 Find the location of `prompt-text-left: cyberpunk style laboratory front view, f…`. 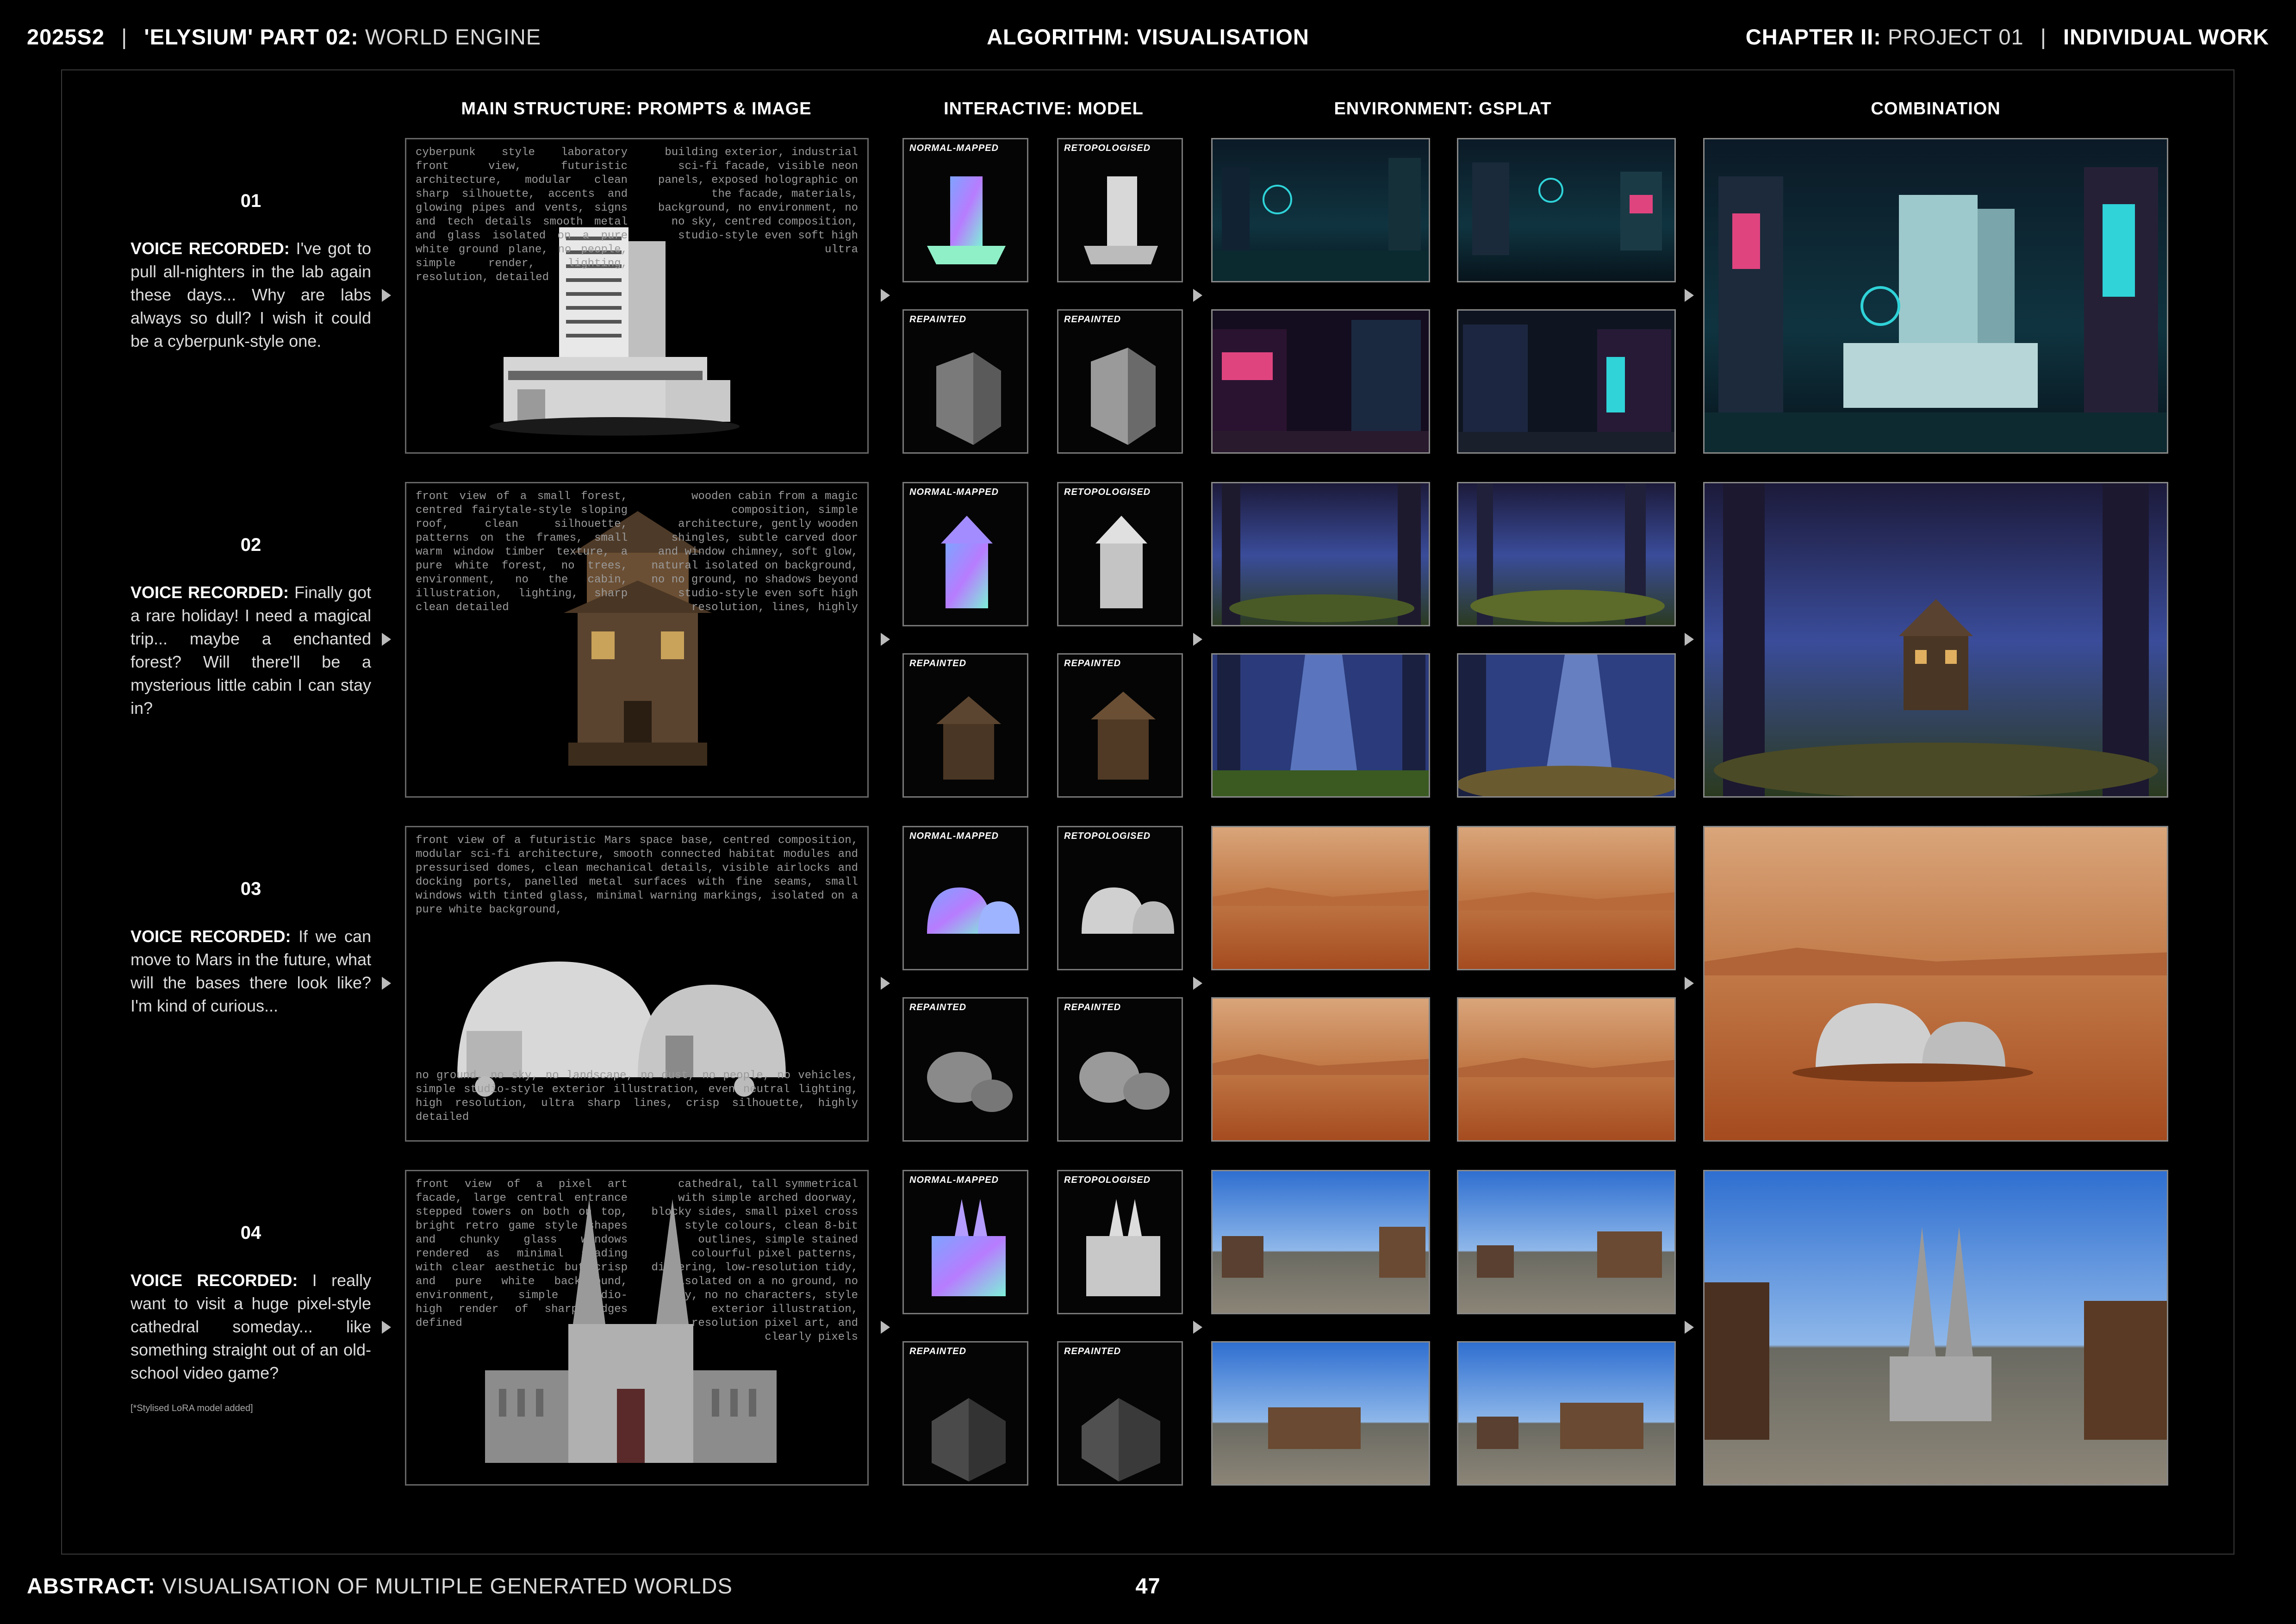

prompt-text-left: cyberpunk style laboratory front view, f… is located at coordinates (522, 215).